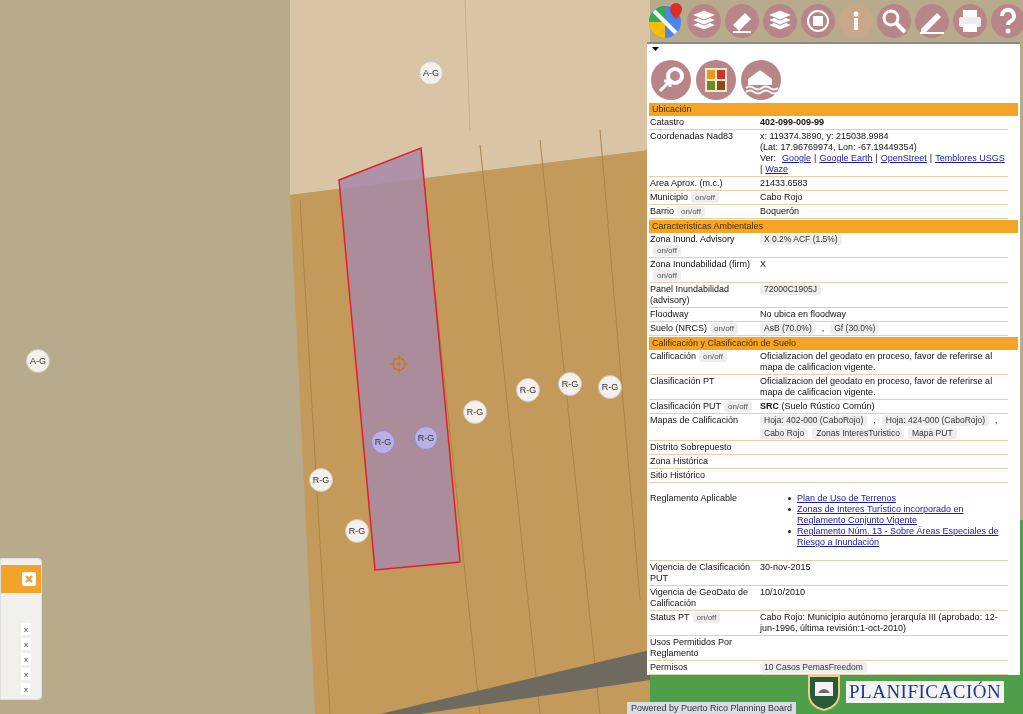 The height and width of the screenshot is (714, 1023). What do you see at coordinates (763, 264) in the screenshot?
I see `field-value: X` at bounding box center [763, 264].